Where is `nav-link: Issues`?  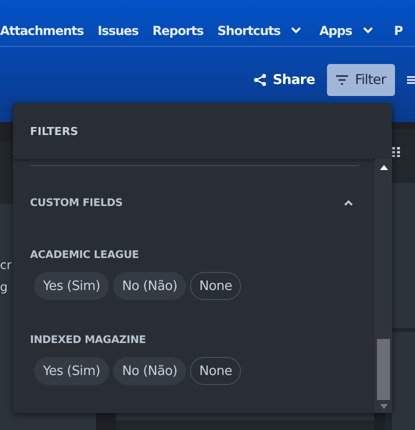
nav-link: Issues is located at coordinates (118, 30).